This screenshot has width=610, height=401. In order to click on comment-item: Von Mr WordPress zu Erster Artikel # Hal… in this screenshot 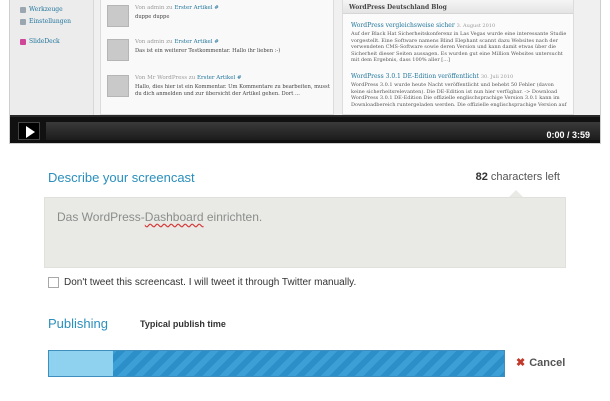, I will do `click(219, 87)`.